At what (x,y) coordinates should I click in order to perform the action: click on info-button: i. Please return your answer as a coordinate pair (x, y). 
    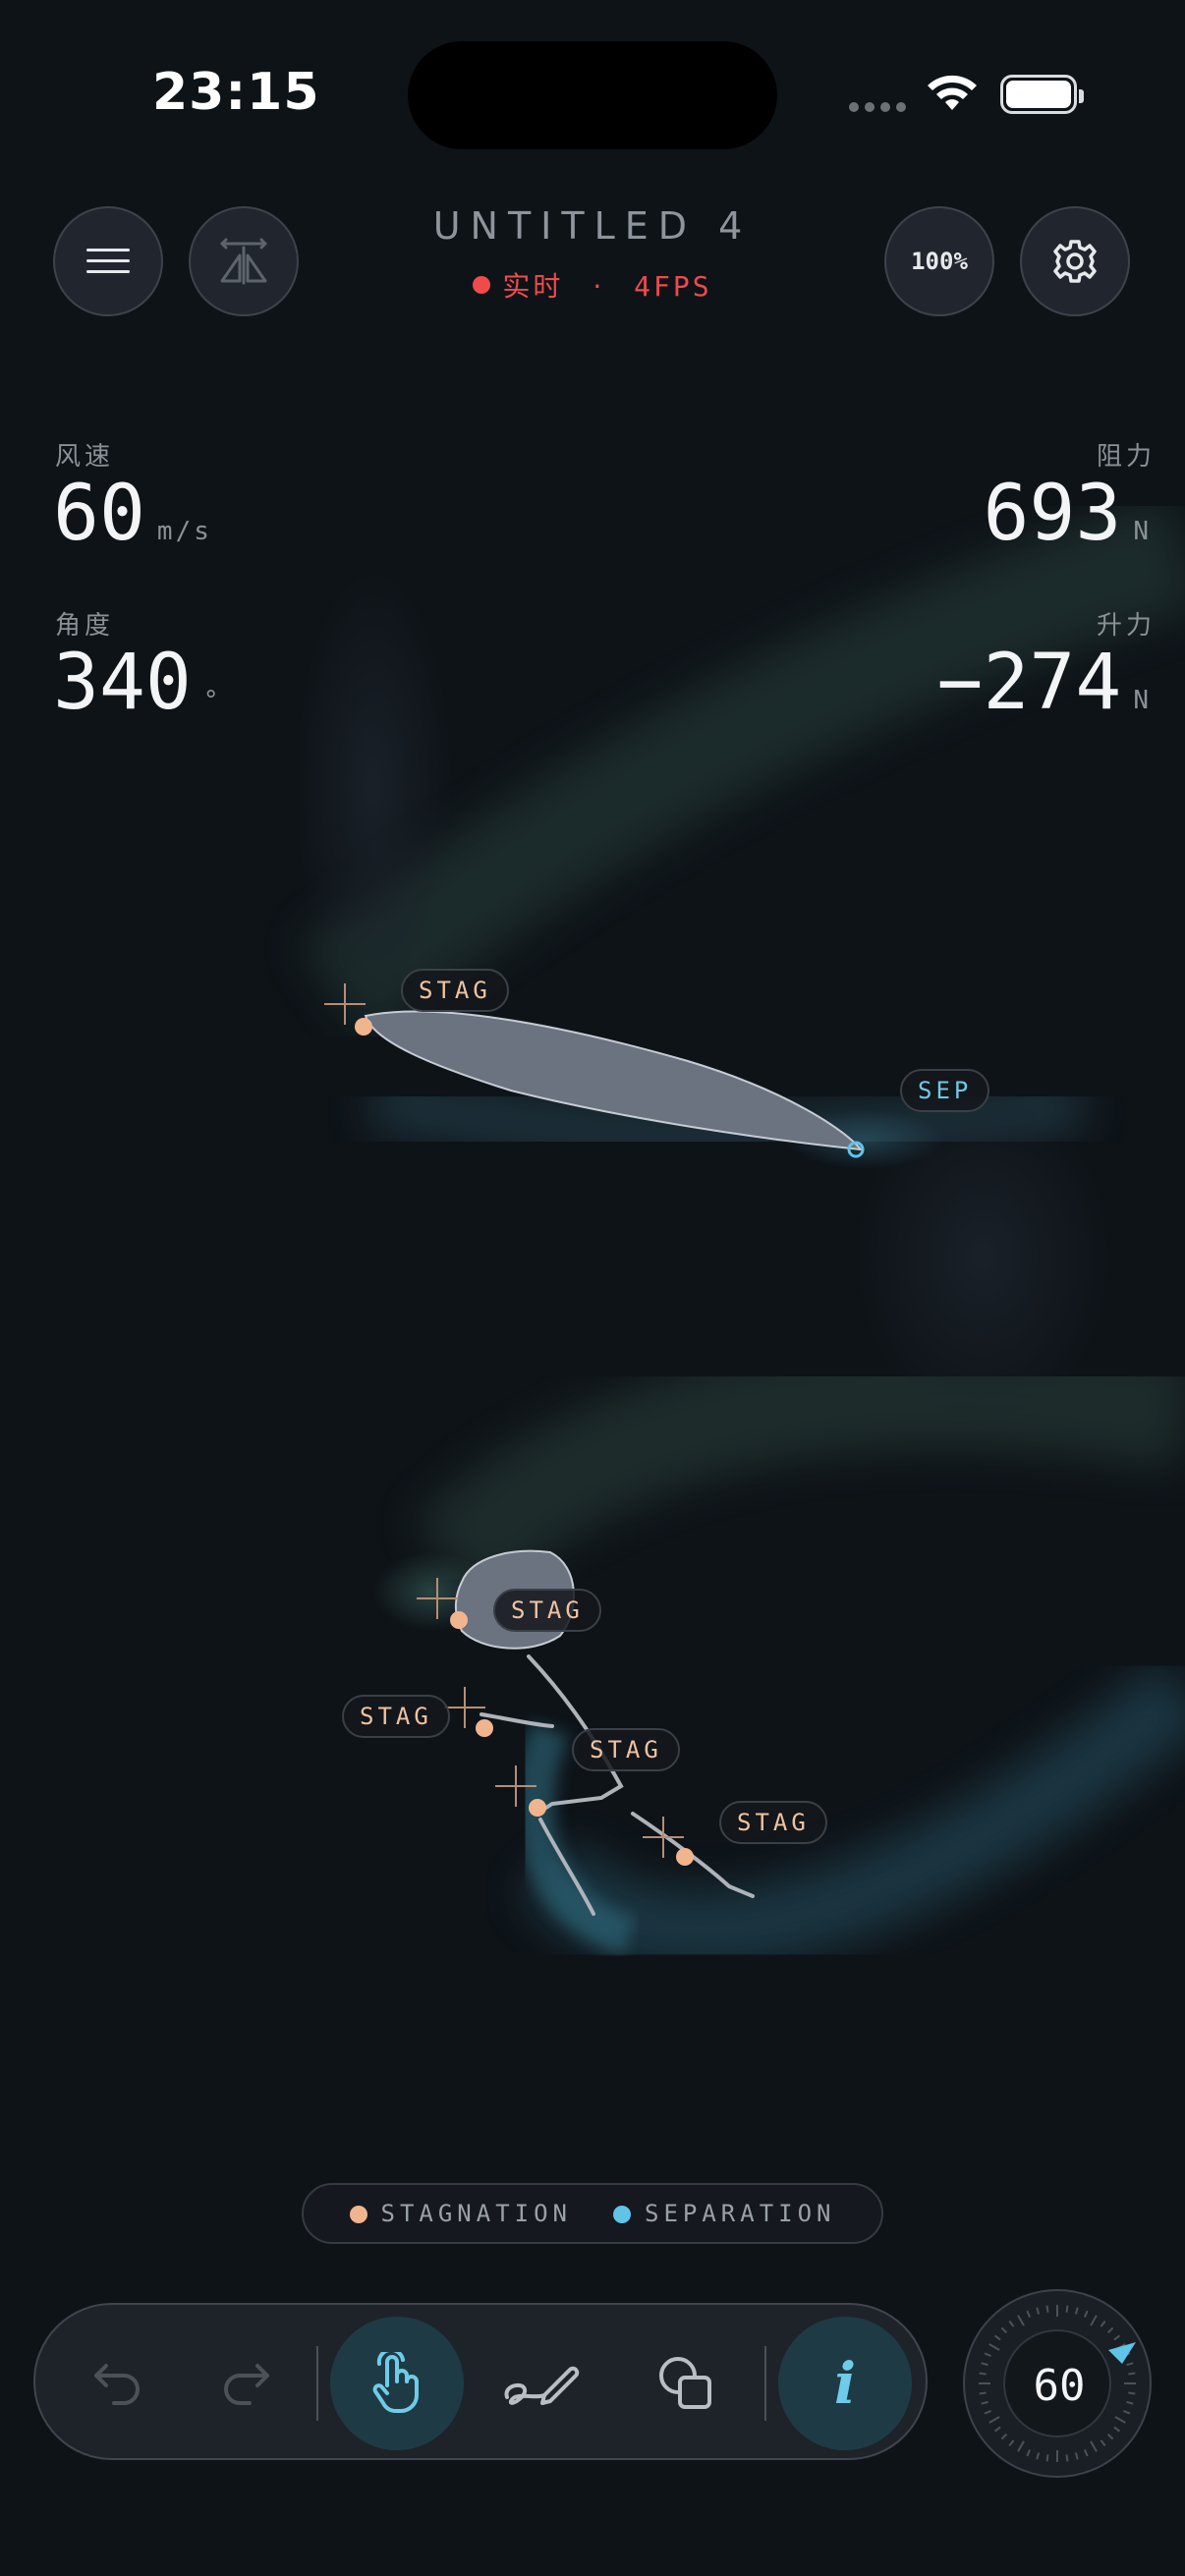
    Looking at the image, I should click on (845, 2383).